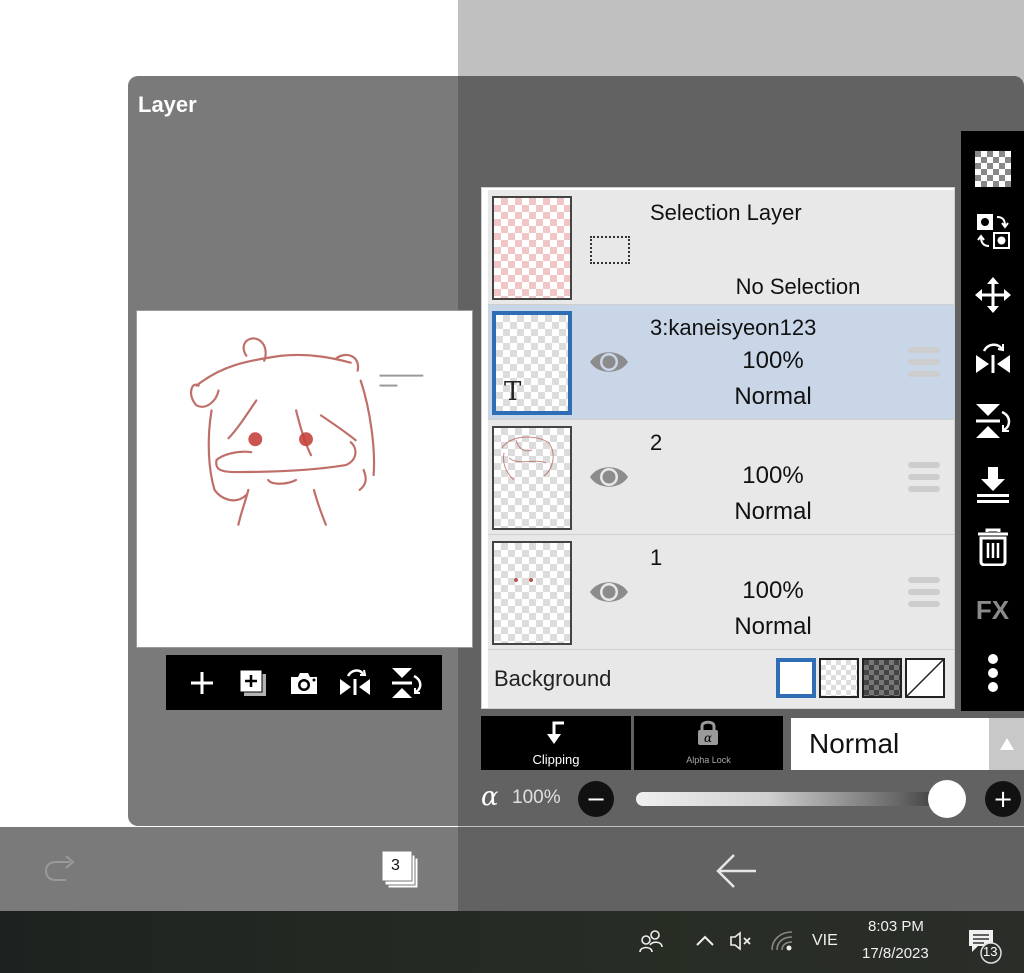 The image size is (1024, 973). I want to click on layers-stack-icon, so click(400, 869).